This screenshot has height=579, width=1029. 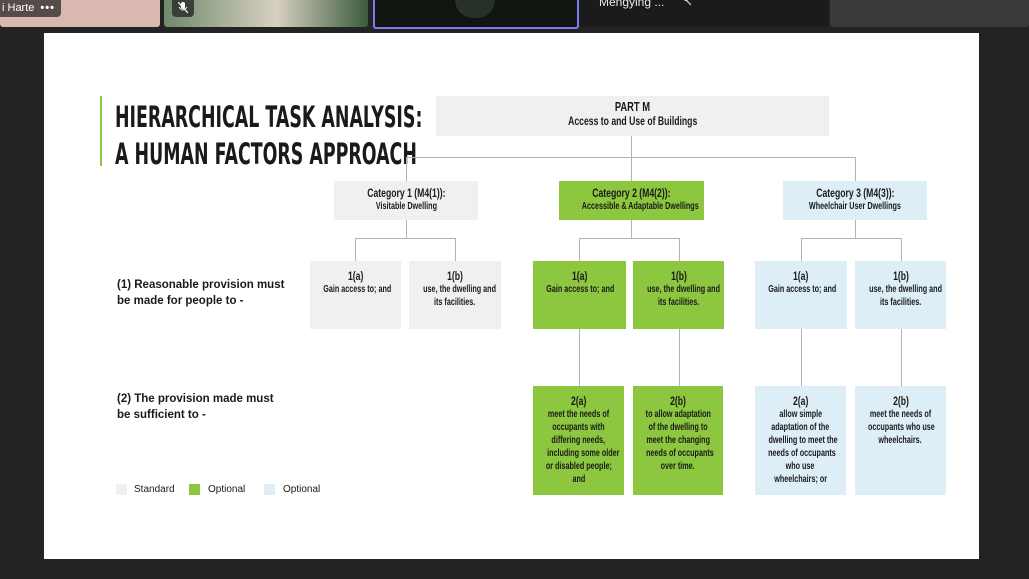 I want to click on cat3-node-1a: 1(a) Gain access to; and, so click(x=801, y=295).